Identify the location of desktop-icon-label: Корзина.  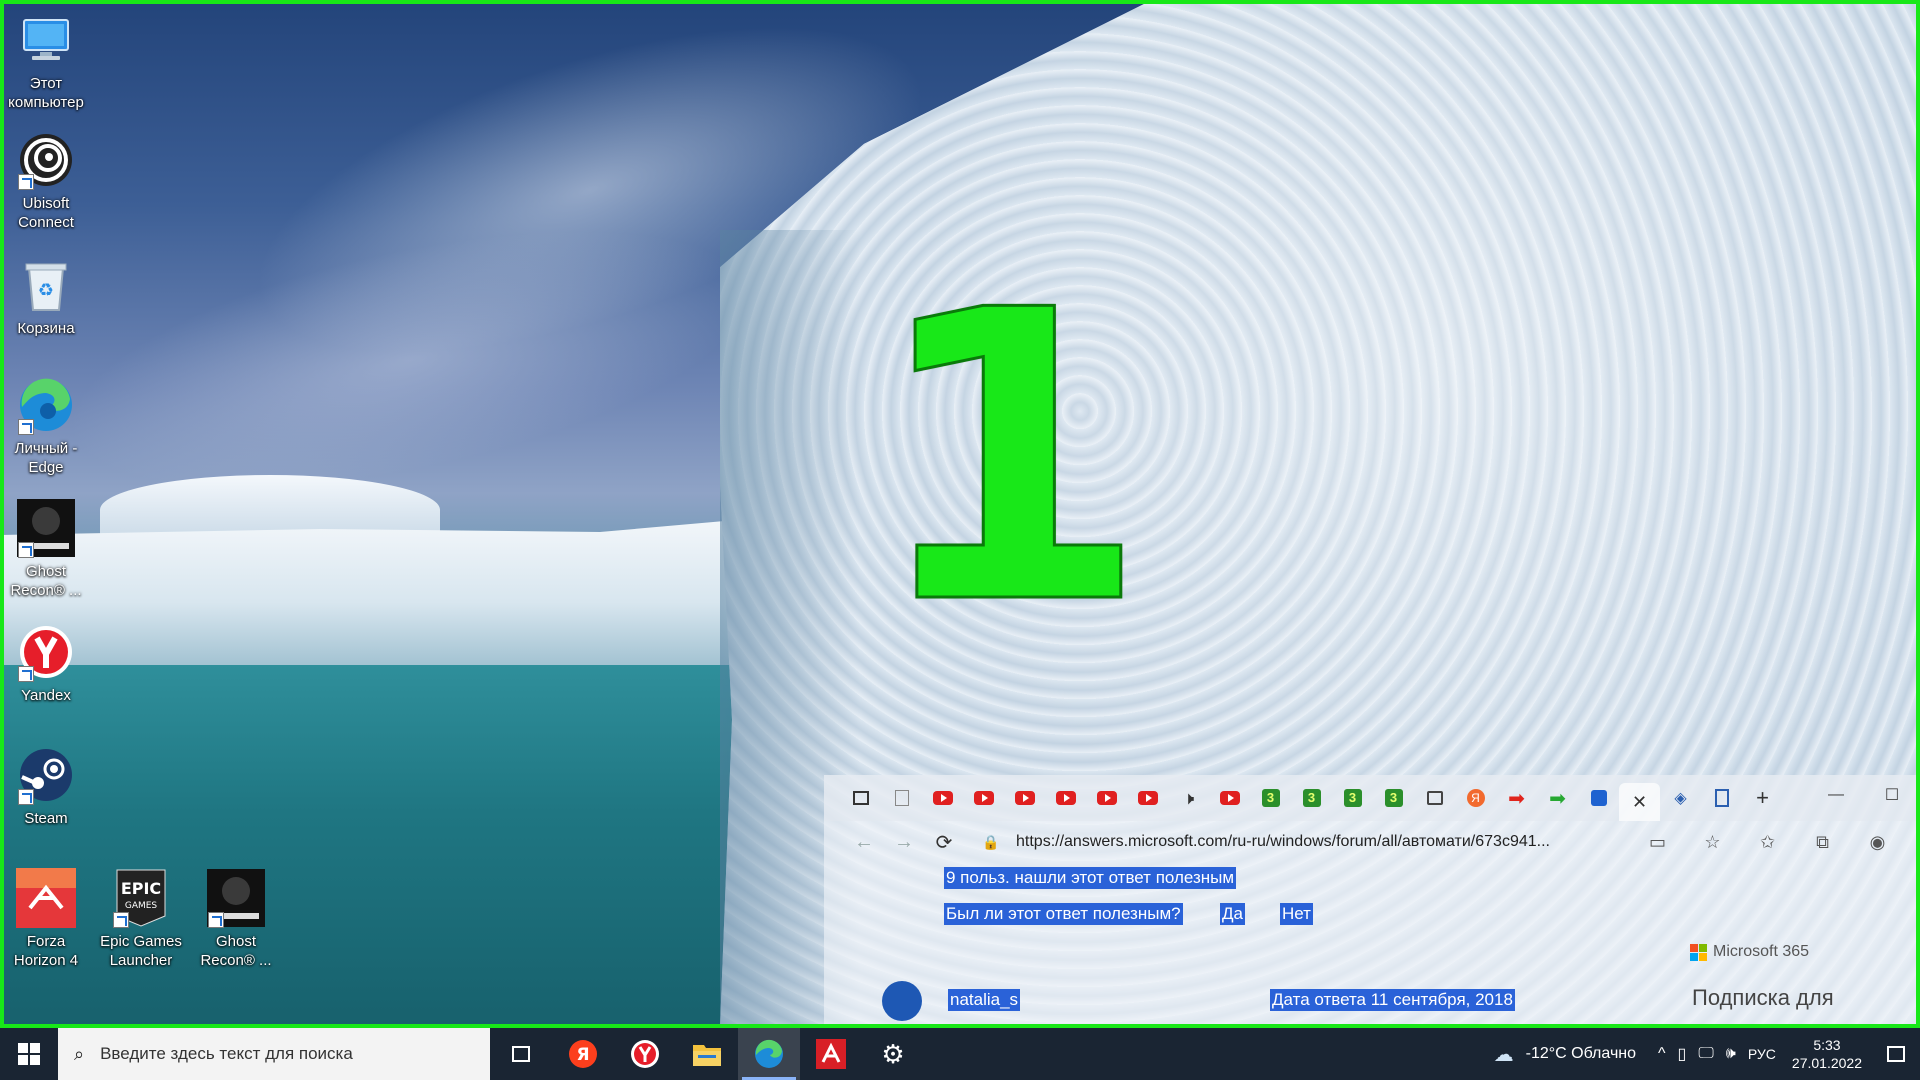
(46, 328).